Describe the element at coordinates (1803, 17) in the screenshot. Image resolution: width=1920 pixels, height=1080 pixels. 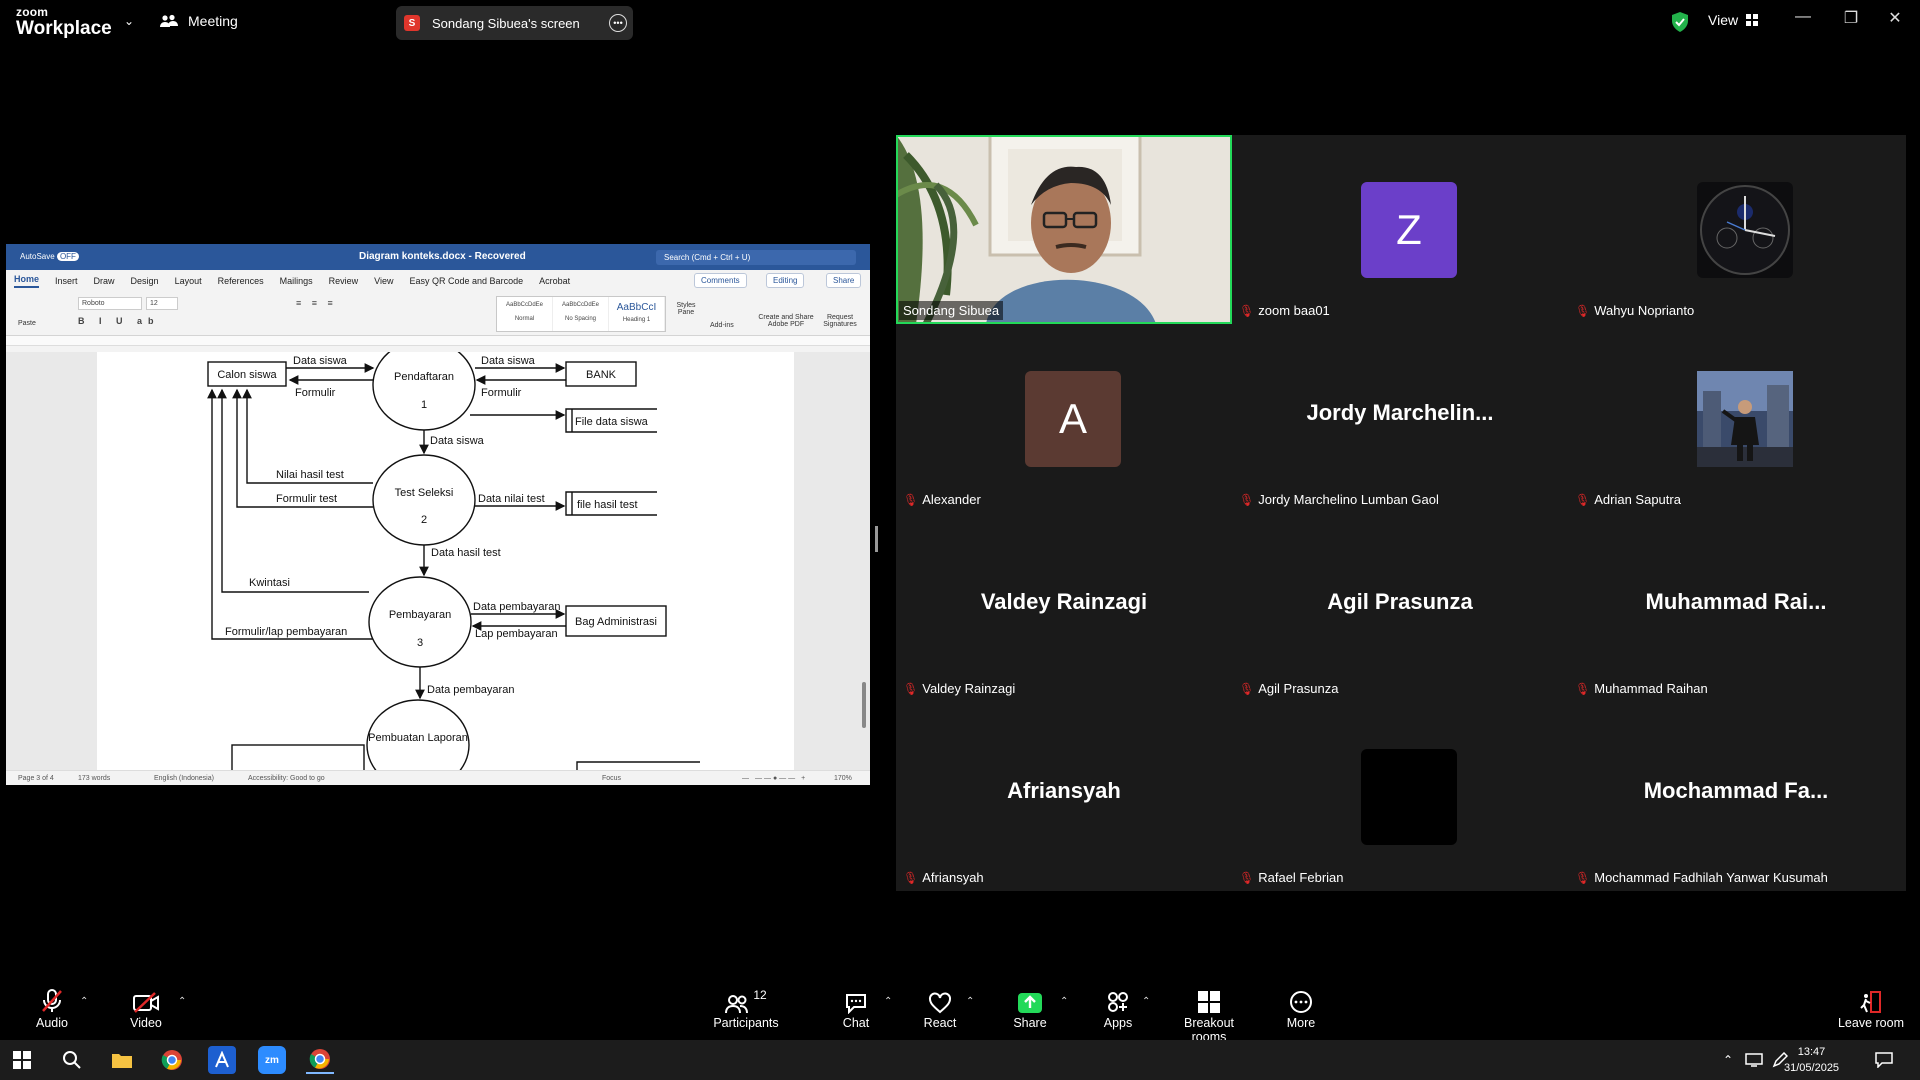
I see `minimize-icon: —` at that location.